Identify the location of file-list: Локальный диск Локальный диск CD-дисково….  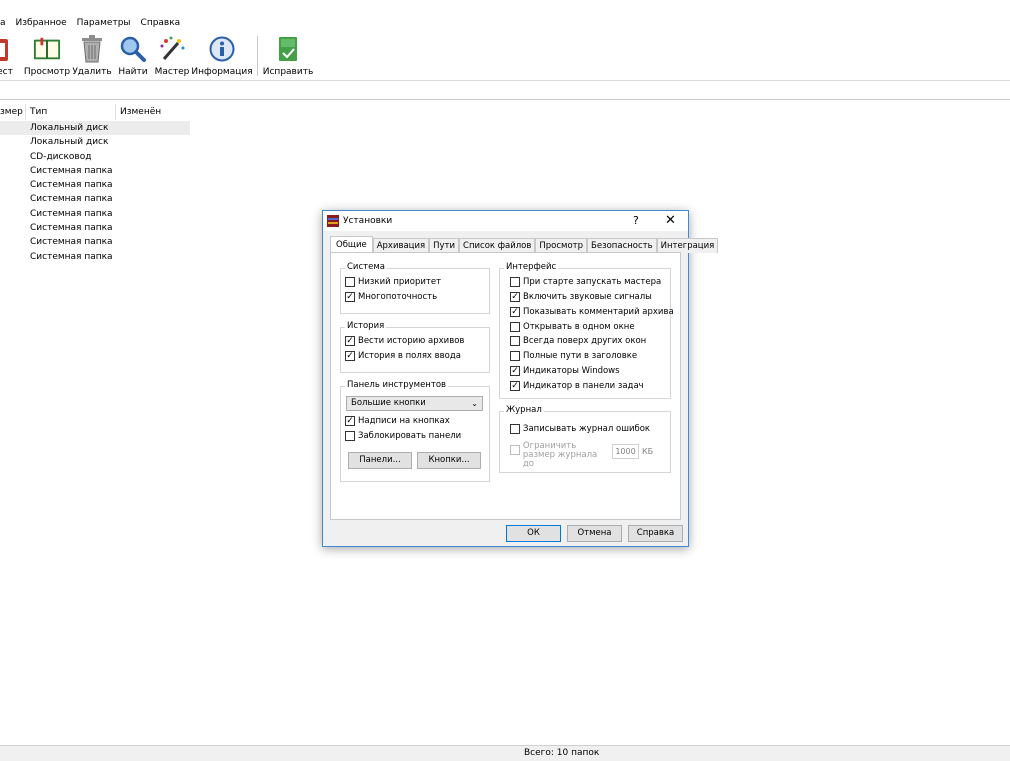
(95, 192).